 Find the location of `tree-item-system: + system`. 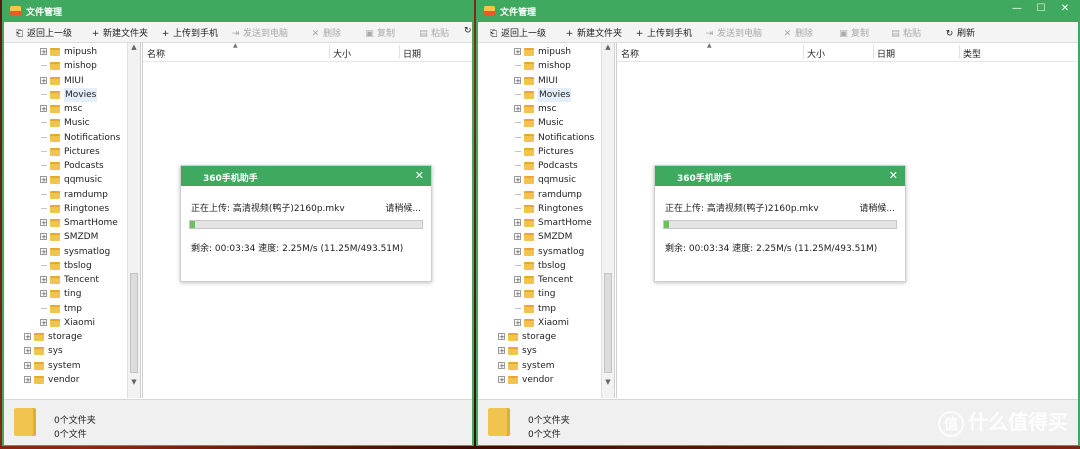

tree-item-system: + system is located at coordinates (540, 366).